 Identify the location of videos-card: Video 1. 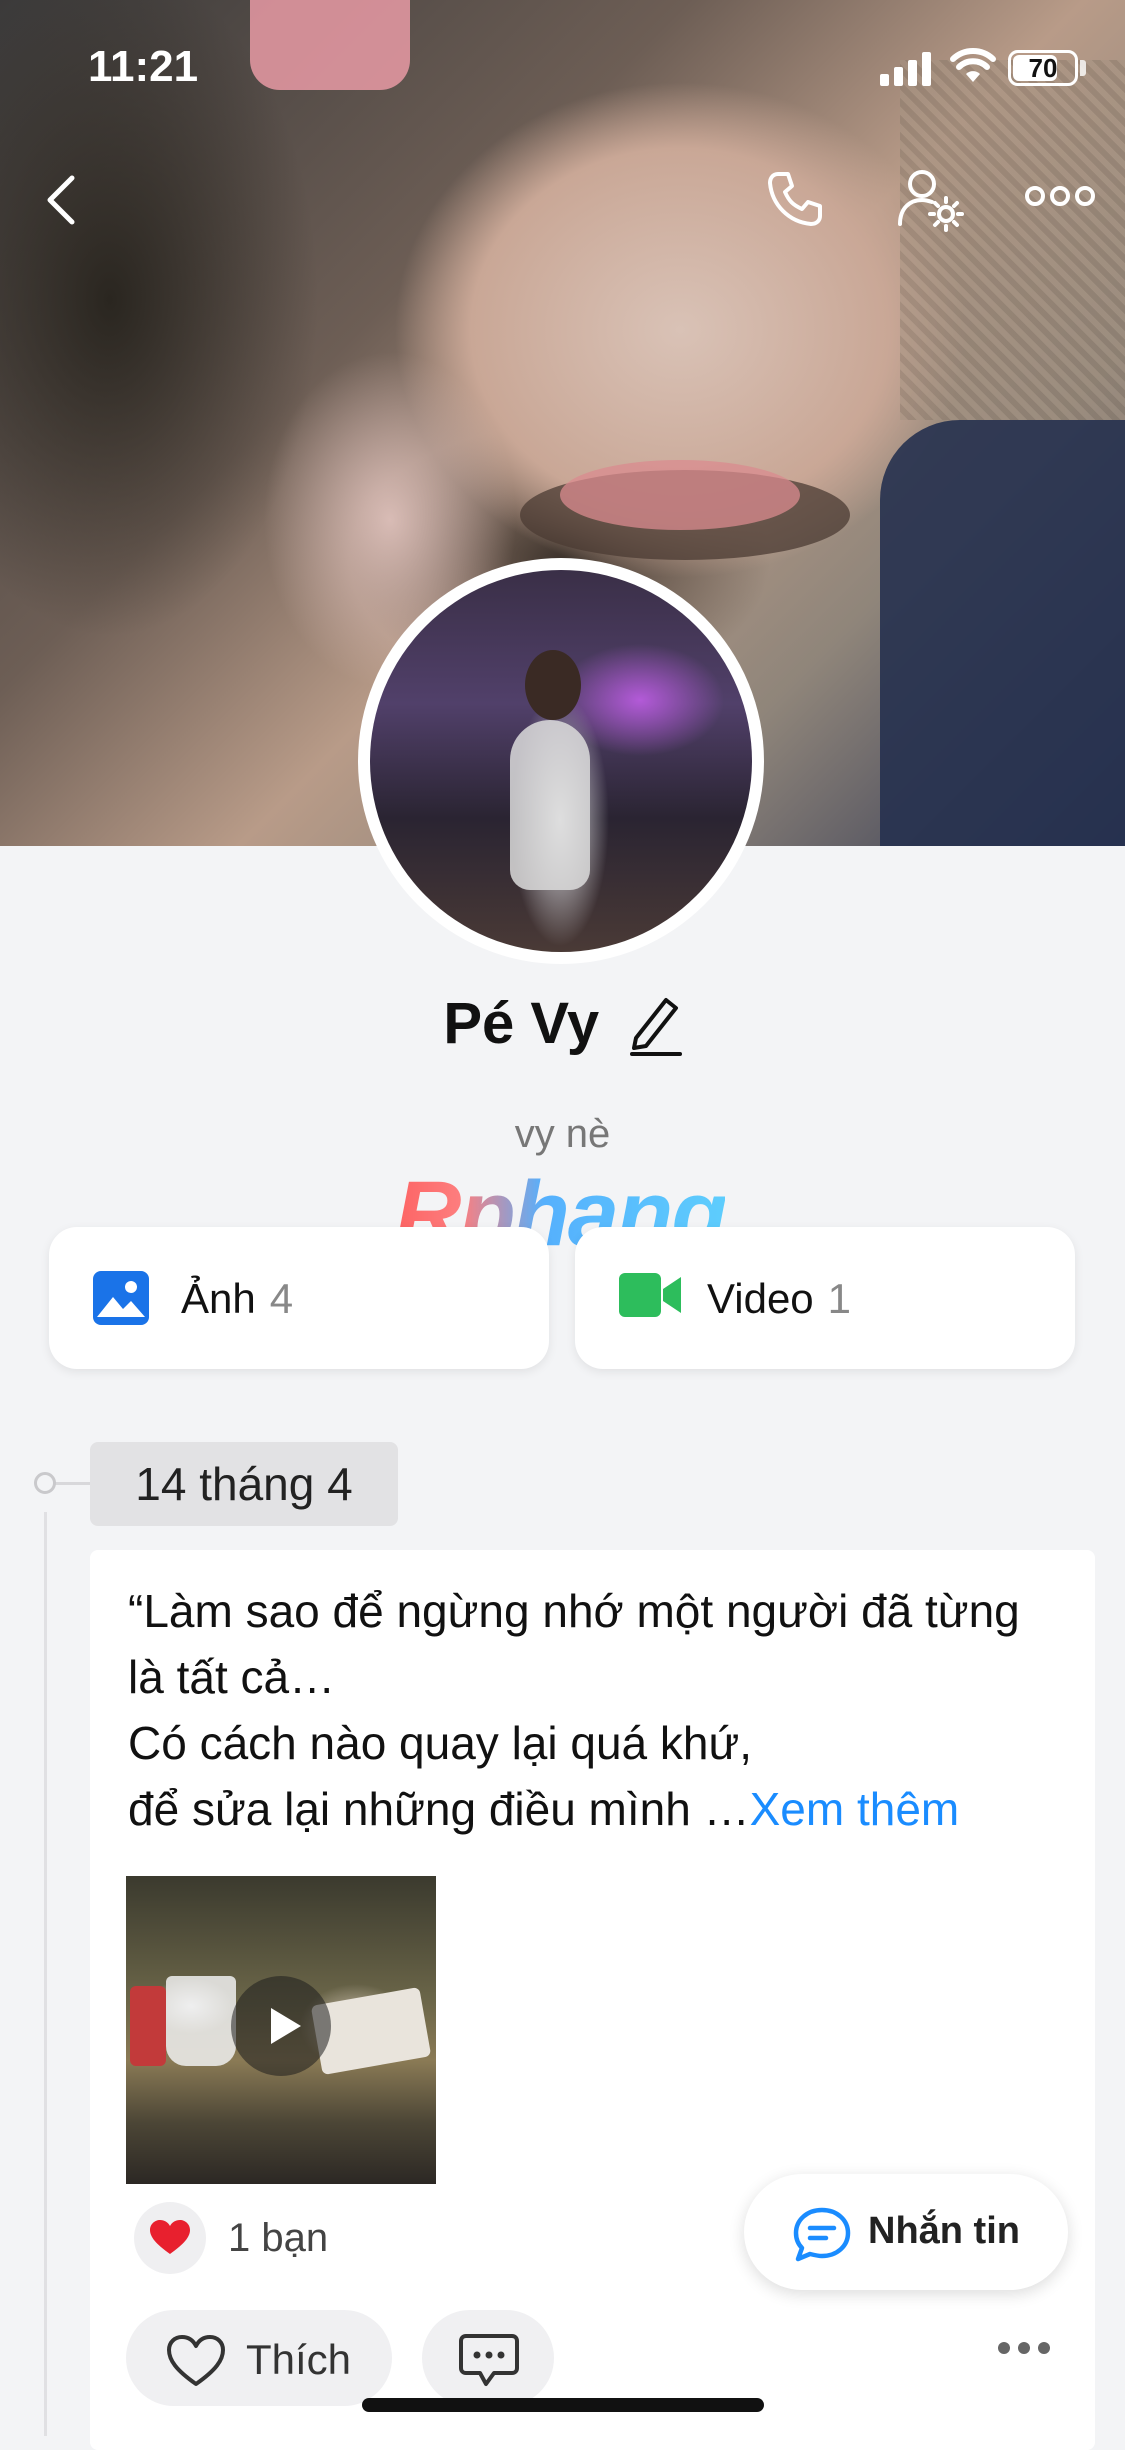
(825, 1298).